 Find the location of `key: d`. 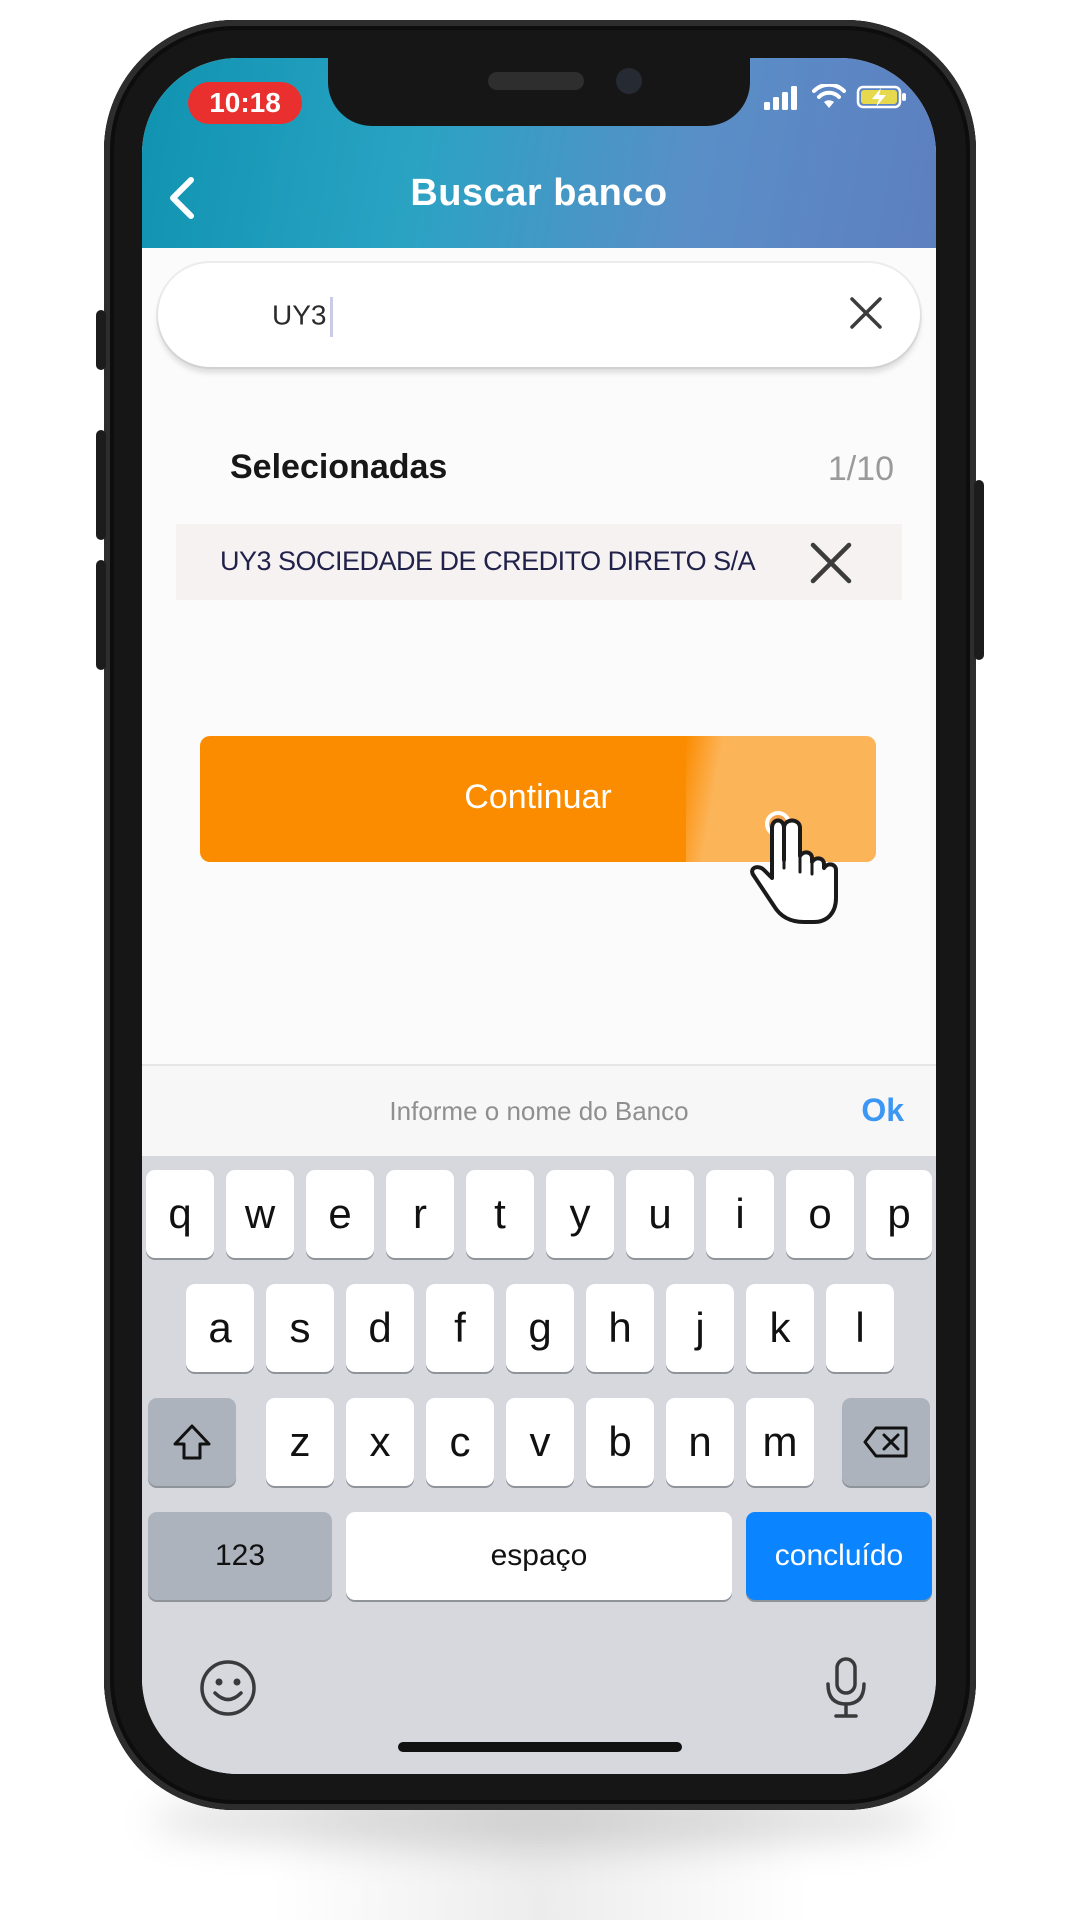

key: d is located at coordinates (380, 1328).